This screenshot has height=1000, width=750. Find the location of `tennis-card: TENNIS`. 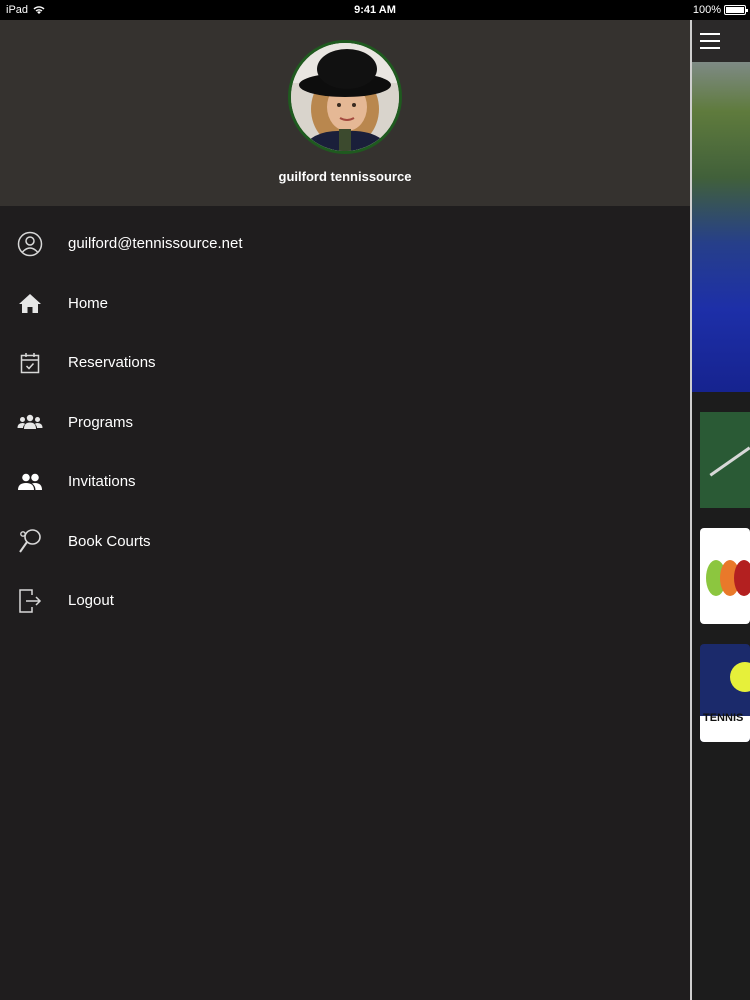

tennis-card: TENNIS is located at coordinates (725, 693).